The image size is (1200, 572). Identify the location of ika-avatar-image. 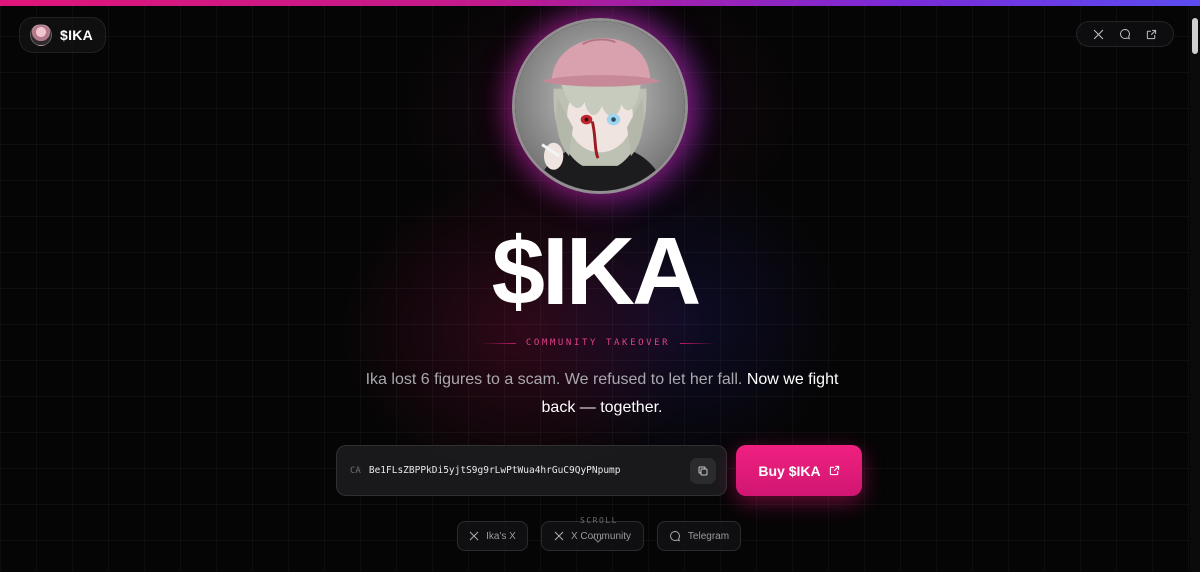
(600, 106).